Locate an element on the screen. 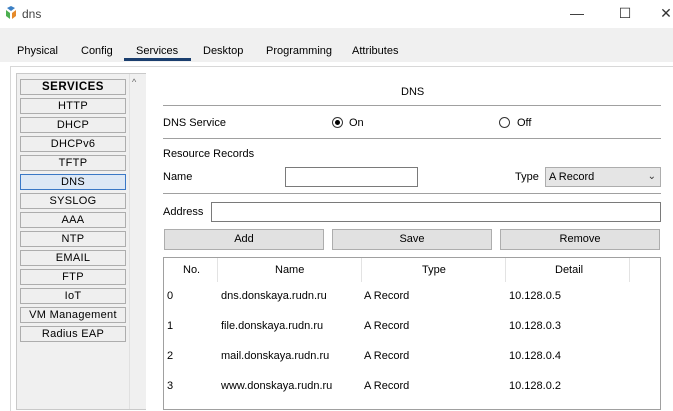 The height and width of the screenshot is (411, 673). tab-config: Config is located at coordinates (97, 51).